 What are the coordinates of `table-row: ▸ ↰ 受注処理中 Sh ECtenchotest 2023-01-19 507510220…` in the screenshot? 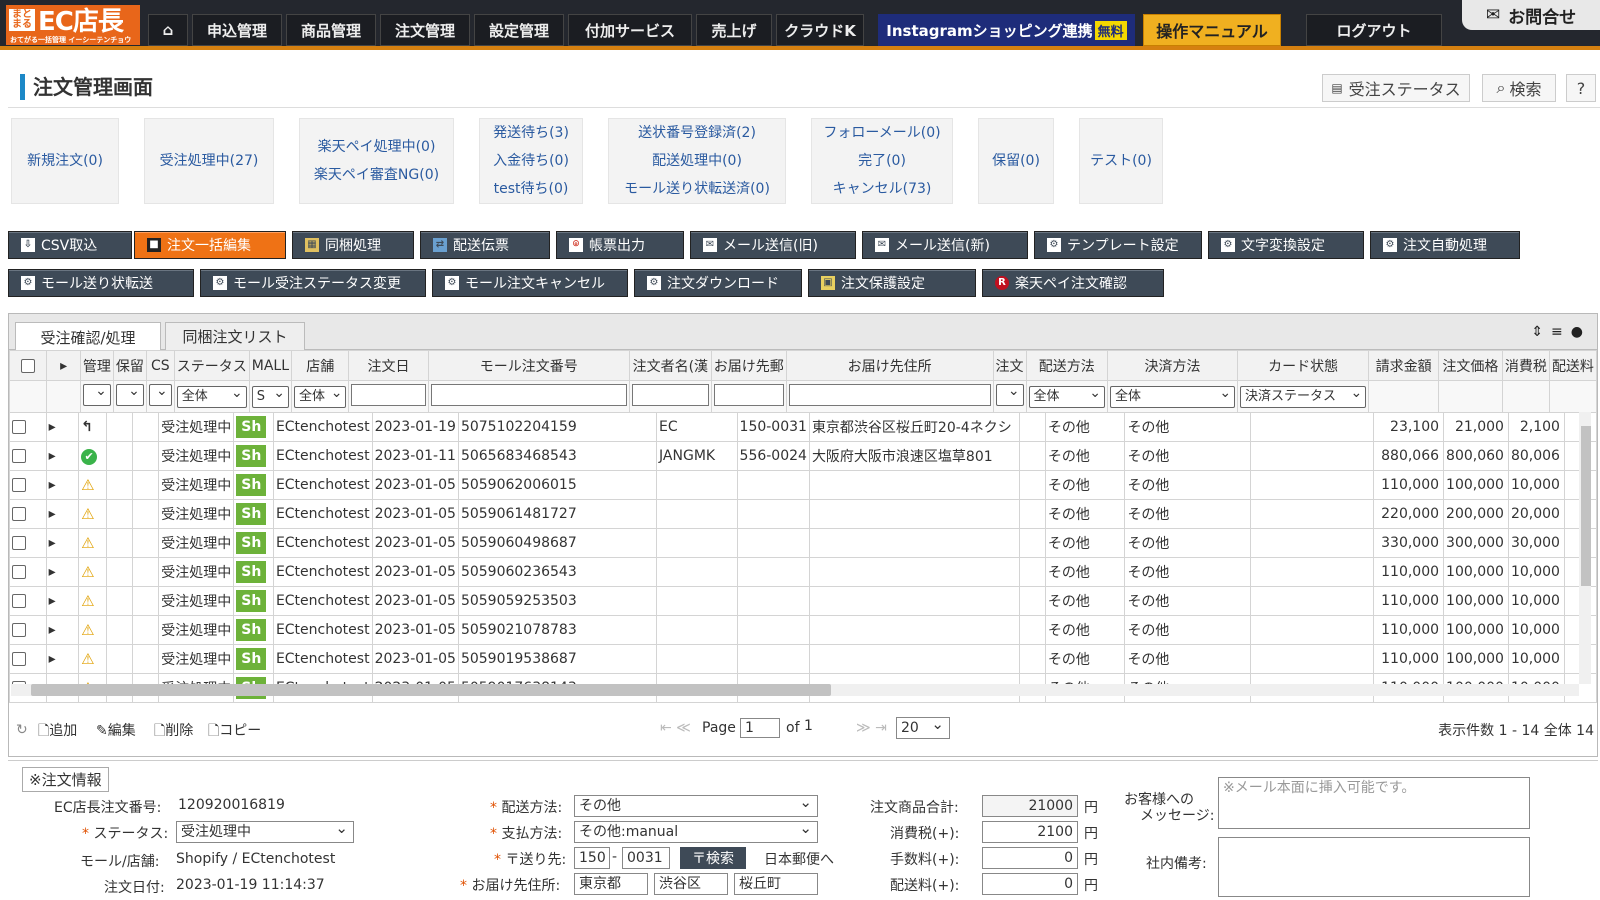 It's located at (803, 427).